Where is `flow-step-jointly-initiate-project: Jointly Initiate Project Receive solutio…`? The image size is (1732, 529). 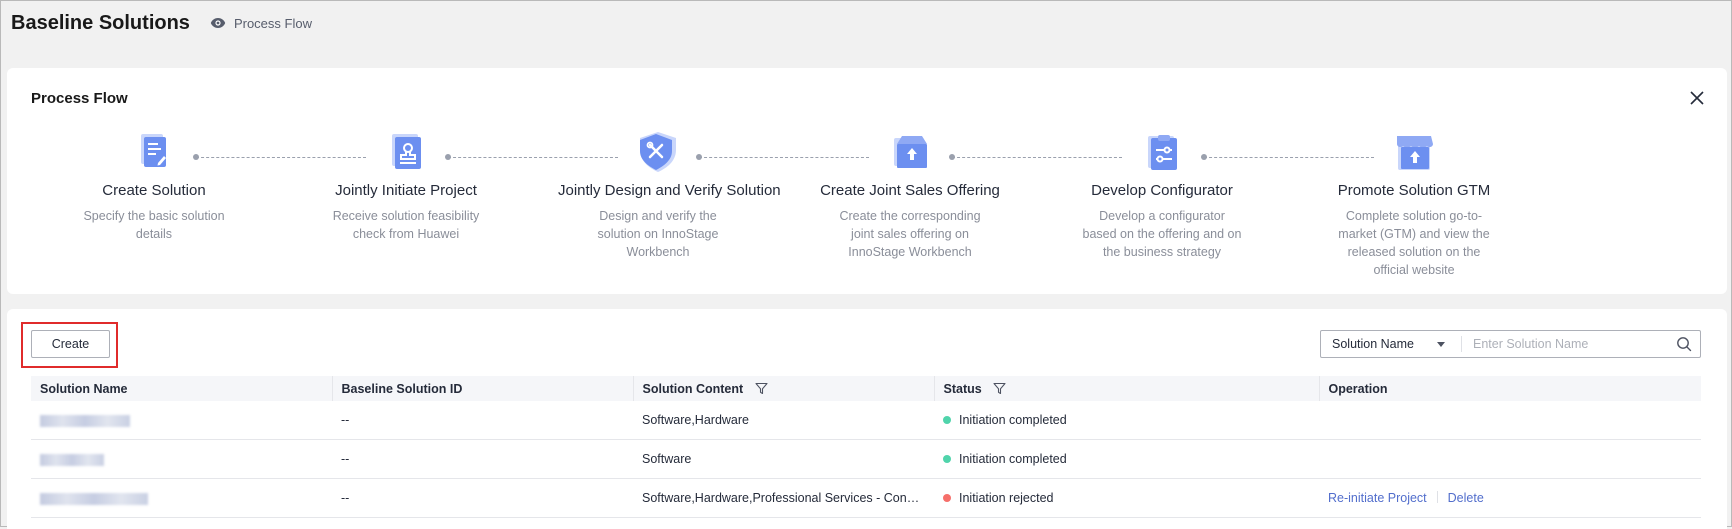 flow-step-jointly-initiate-project: Jointly Initiate Project Receive solutio… is located at coordinates (406, 186).